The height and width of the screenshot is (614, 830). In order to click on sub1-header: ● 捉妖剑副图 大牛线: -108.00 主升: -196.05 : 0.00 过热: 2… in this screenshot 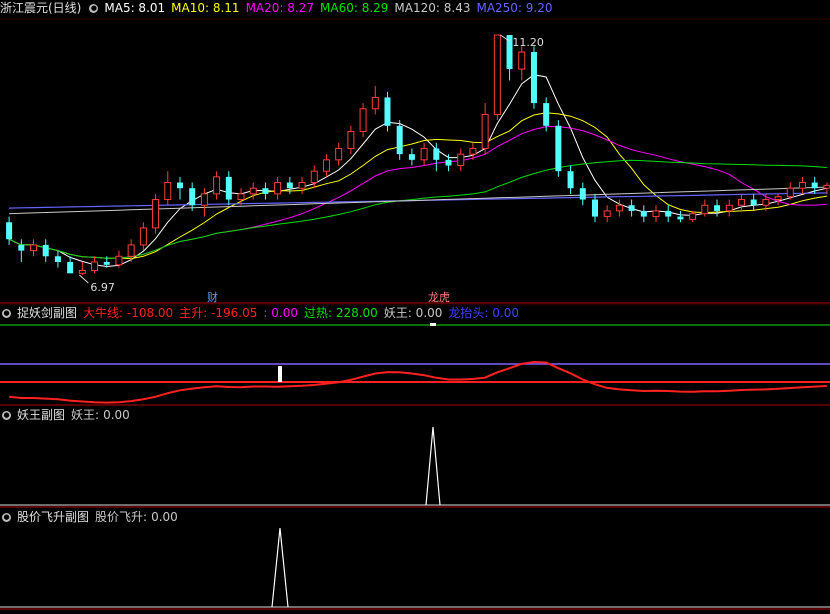, I will do `click(262, 313)`.